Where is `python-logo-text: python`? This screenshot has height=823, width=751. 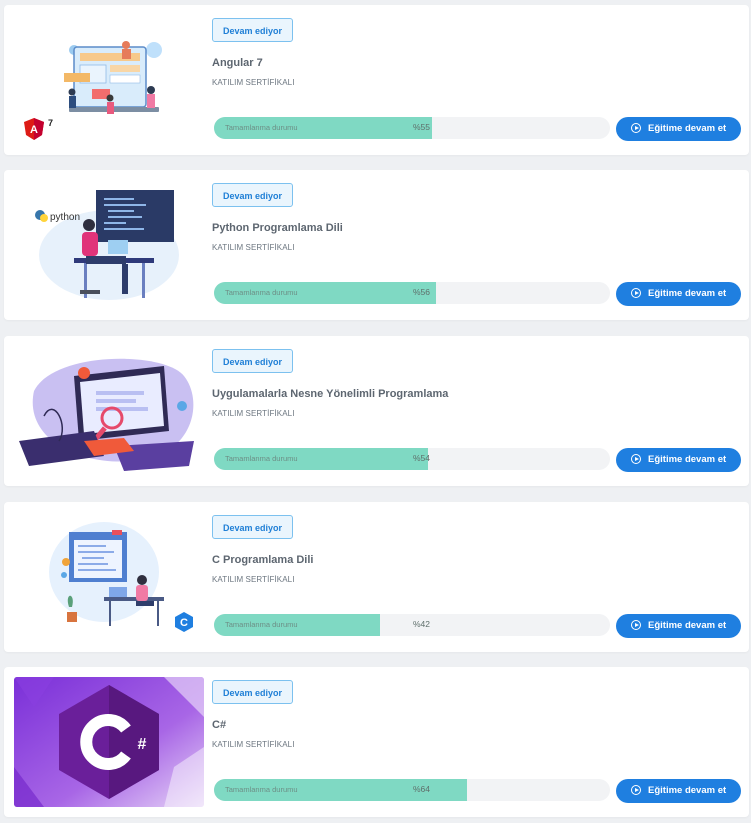
python-logo-text: python is located at coordinates (65, 217).